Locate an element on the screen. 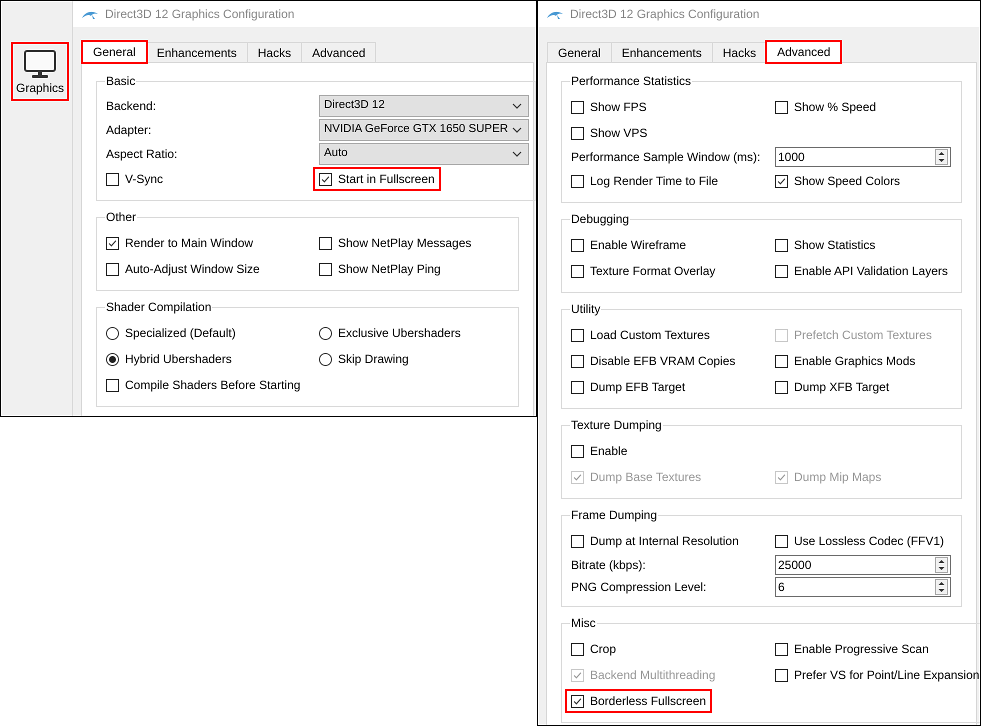 This screenshot has height=726, width=981. checkbox-label: Texture Format Overlay is located at coordinates (653, 271).